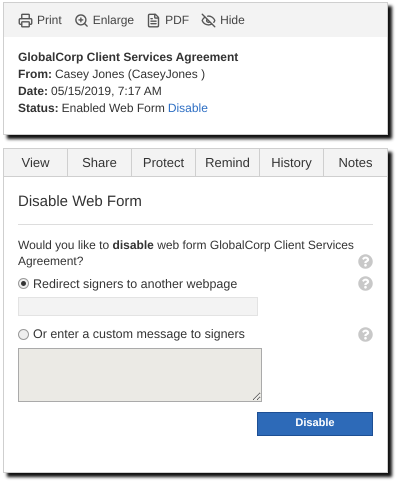 The image size is (400, 486). I want to click on toolbar-button: Print, so click(40, 20).